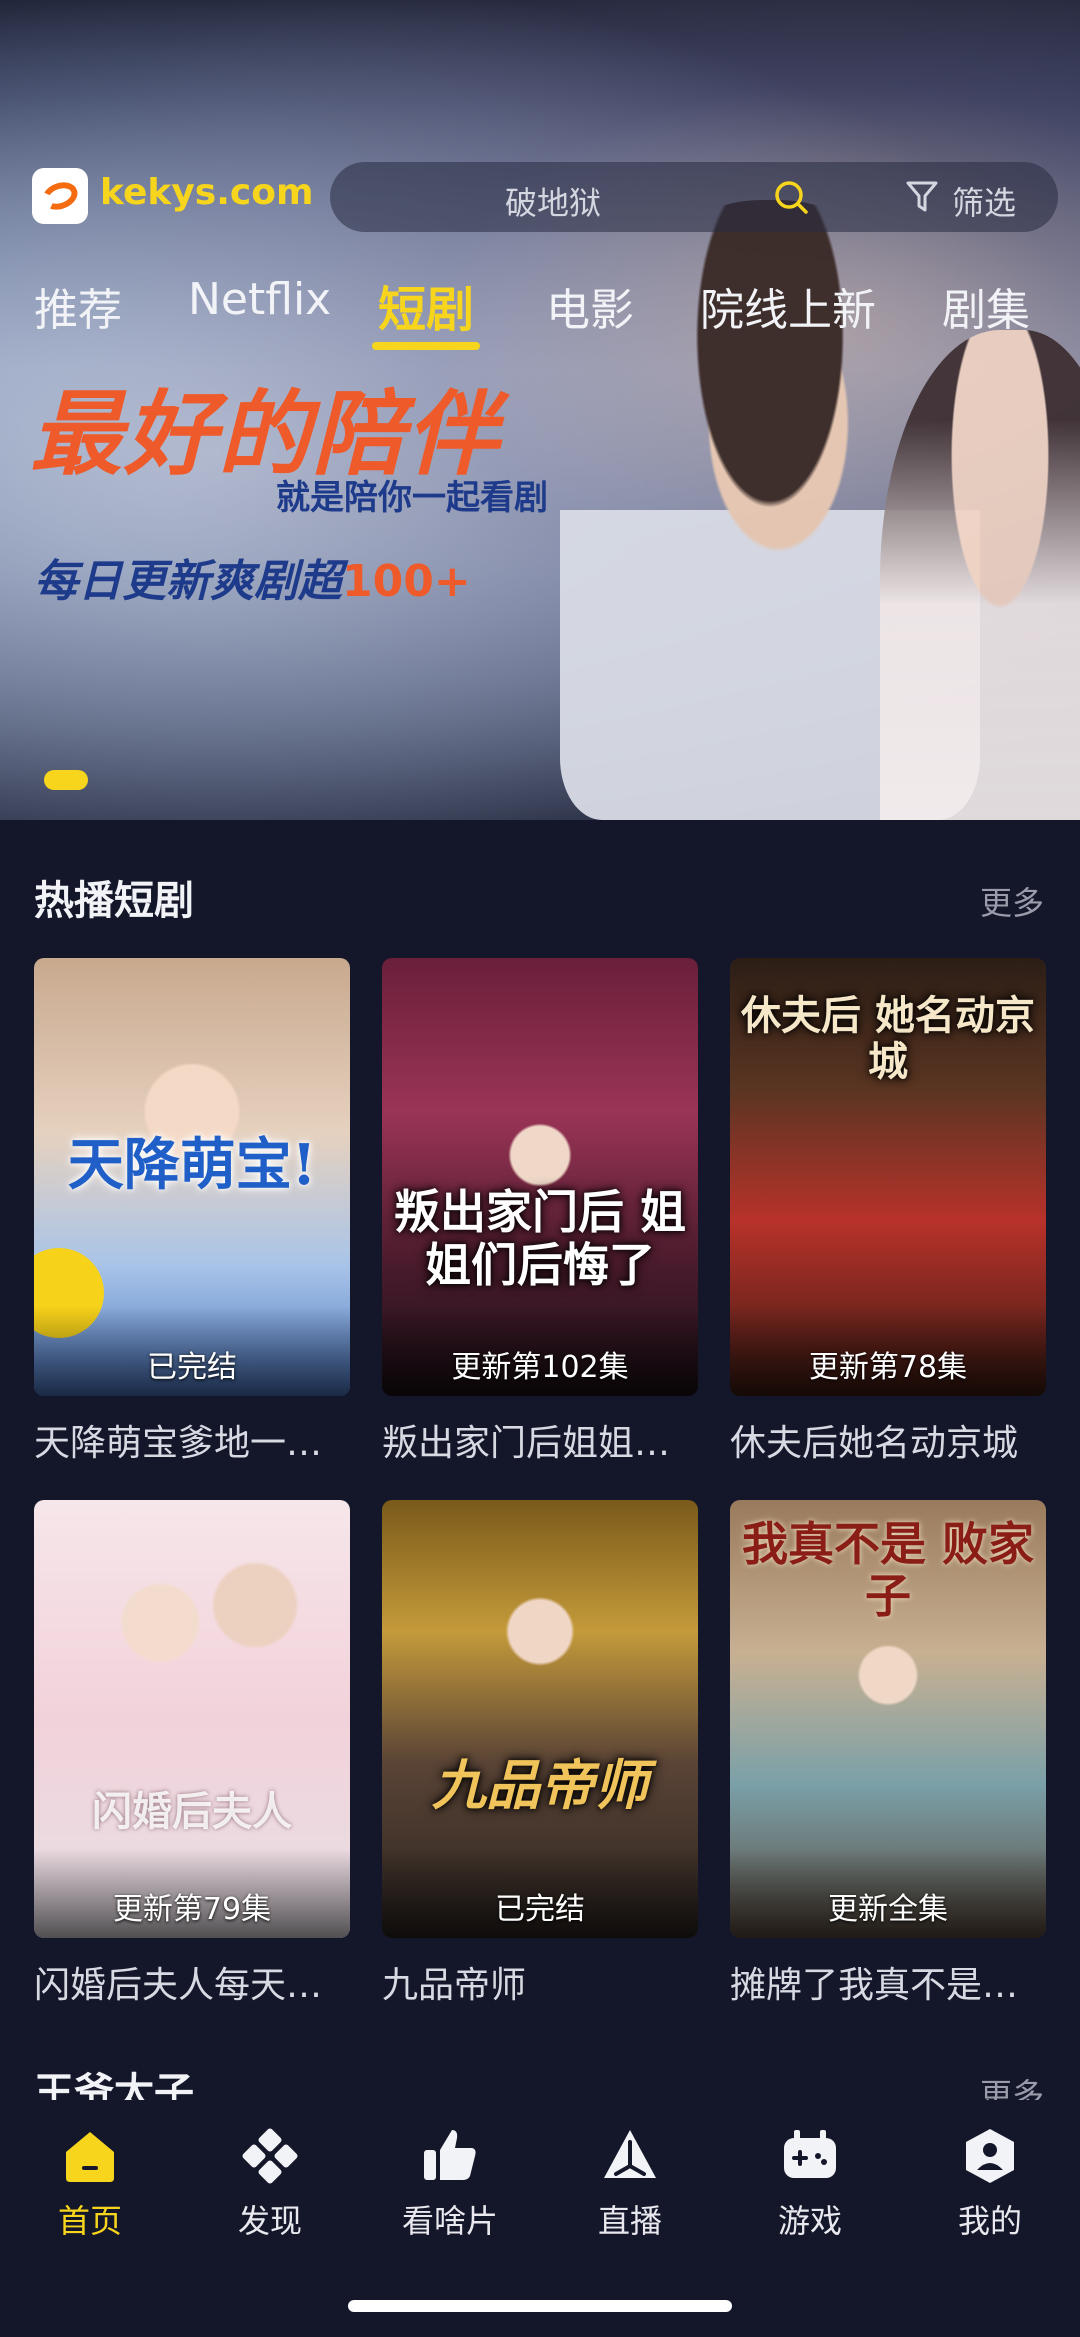  I want to click on drama-card: 休夫后 她名动京城 更新第78集 休夫后她名动京城, so click(888, 1212).